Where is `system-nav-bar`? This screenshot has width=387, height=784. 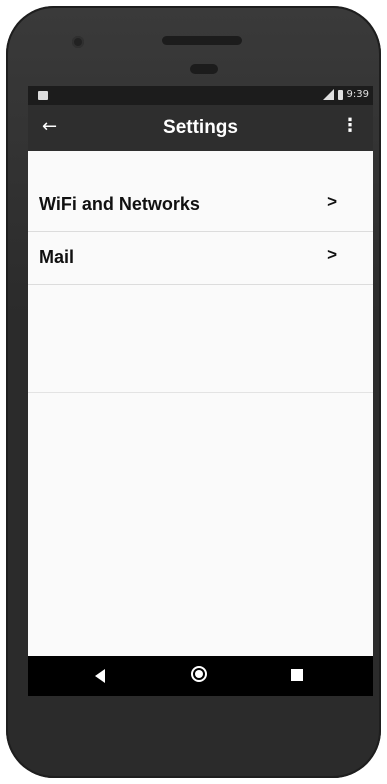
system-nav-bar is located at coordinates (200, 676).